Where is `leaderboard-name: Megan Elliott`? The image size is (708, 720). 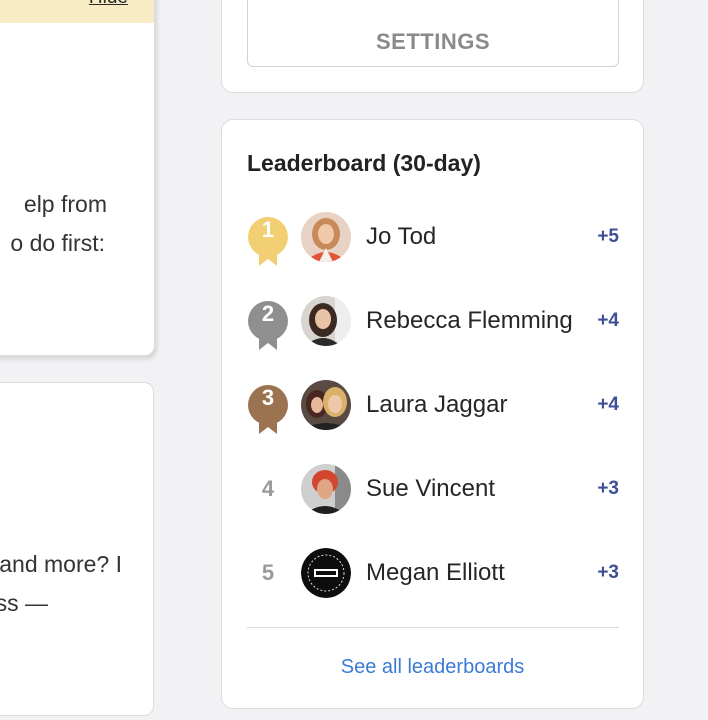 leaderboard-name: Megan Elliott is located at coordinates (435, 573).